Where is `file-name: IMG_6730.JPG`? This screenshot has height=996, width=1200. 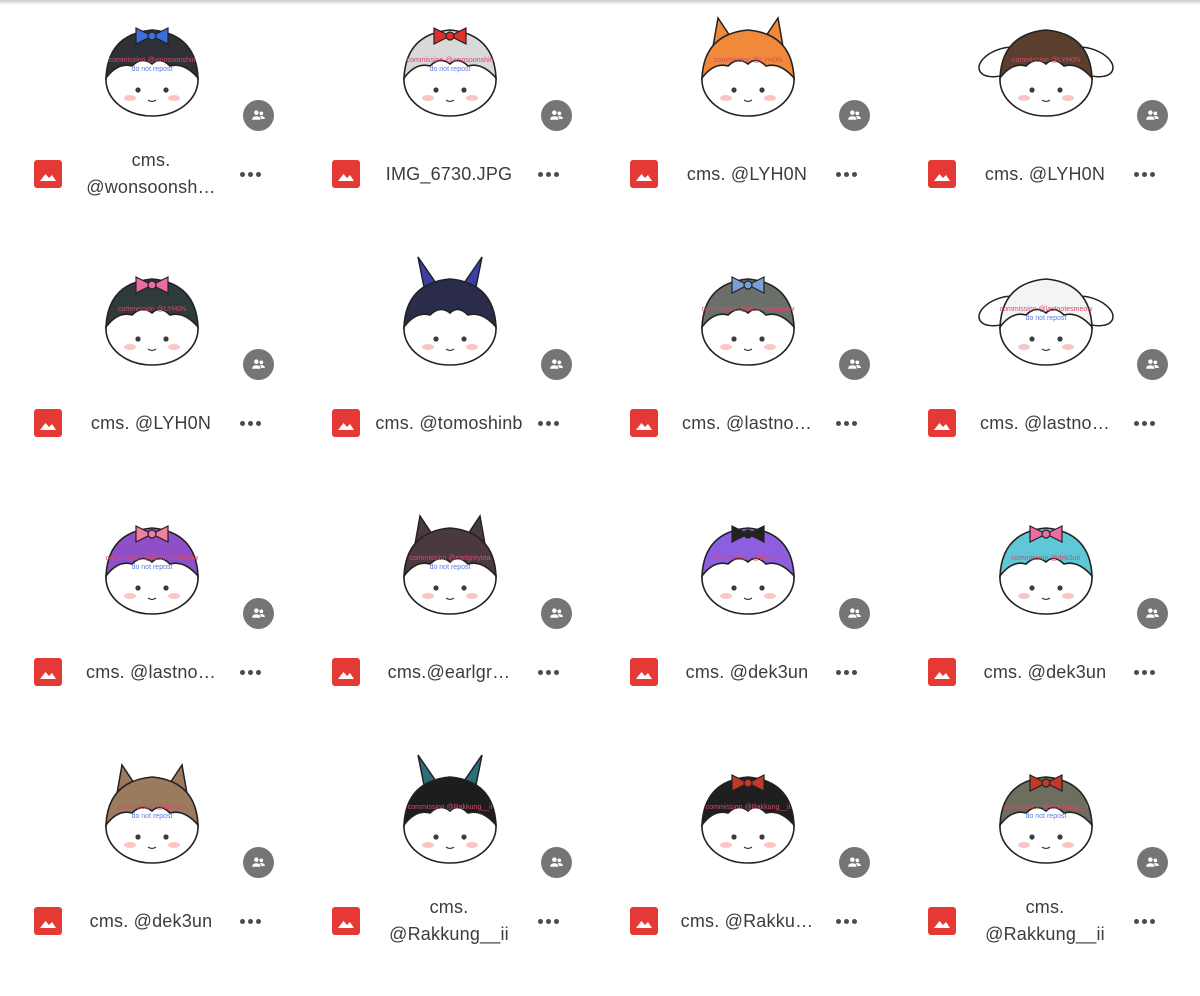 file-name: IMG_6730.JPG is located at coordinates (449, 174).